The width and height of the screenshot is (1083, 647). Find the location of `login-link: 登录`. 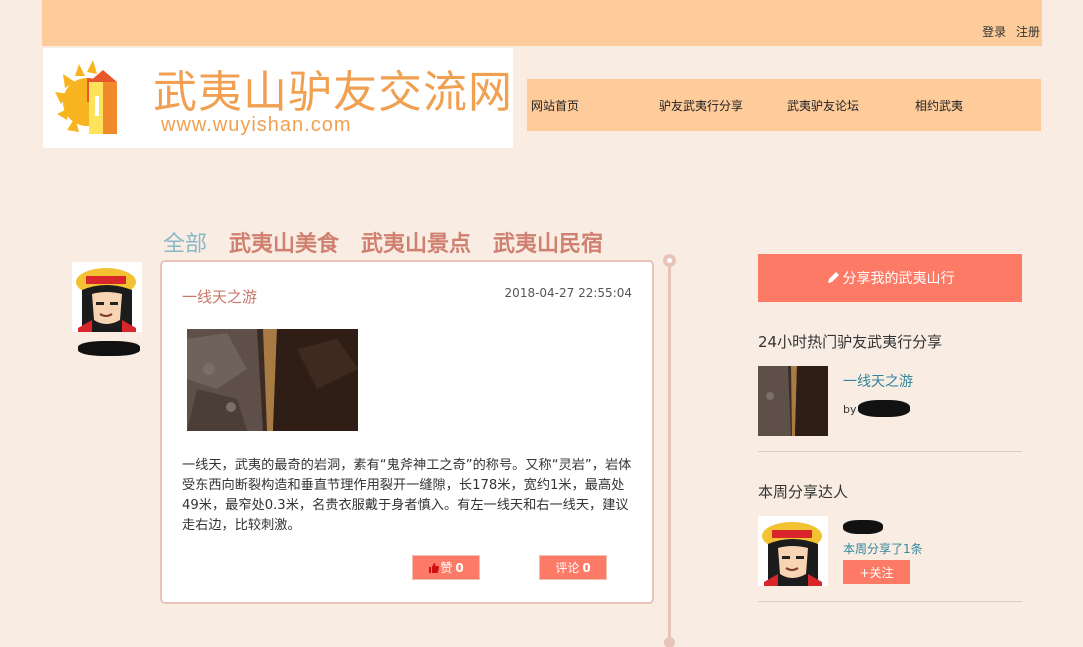

login-link: 登录 is located at coordinates (994, 32).